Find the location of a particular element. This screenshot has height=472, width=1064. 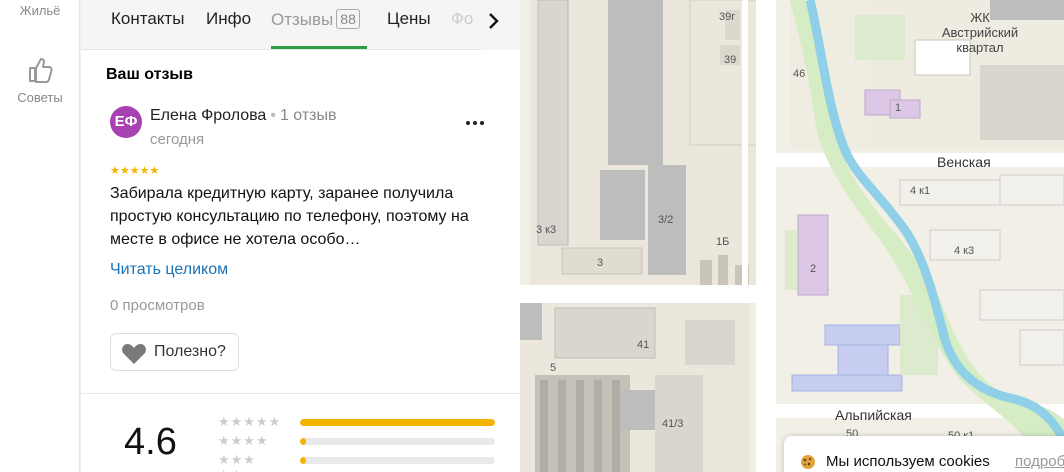

cookie-text: Мы используем cookies is located at coordinates (908, 461).